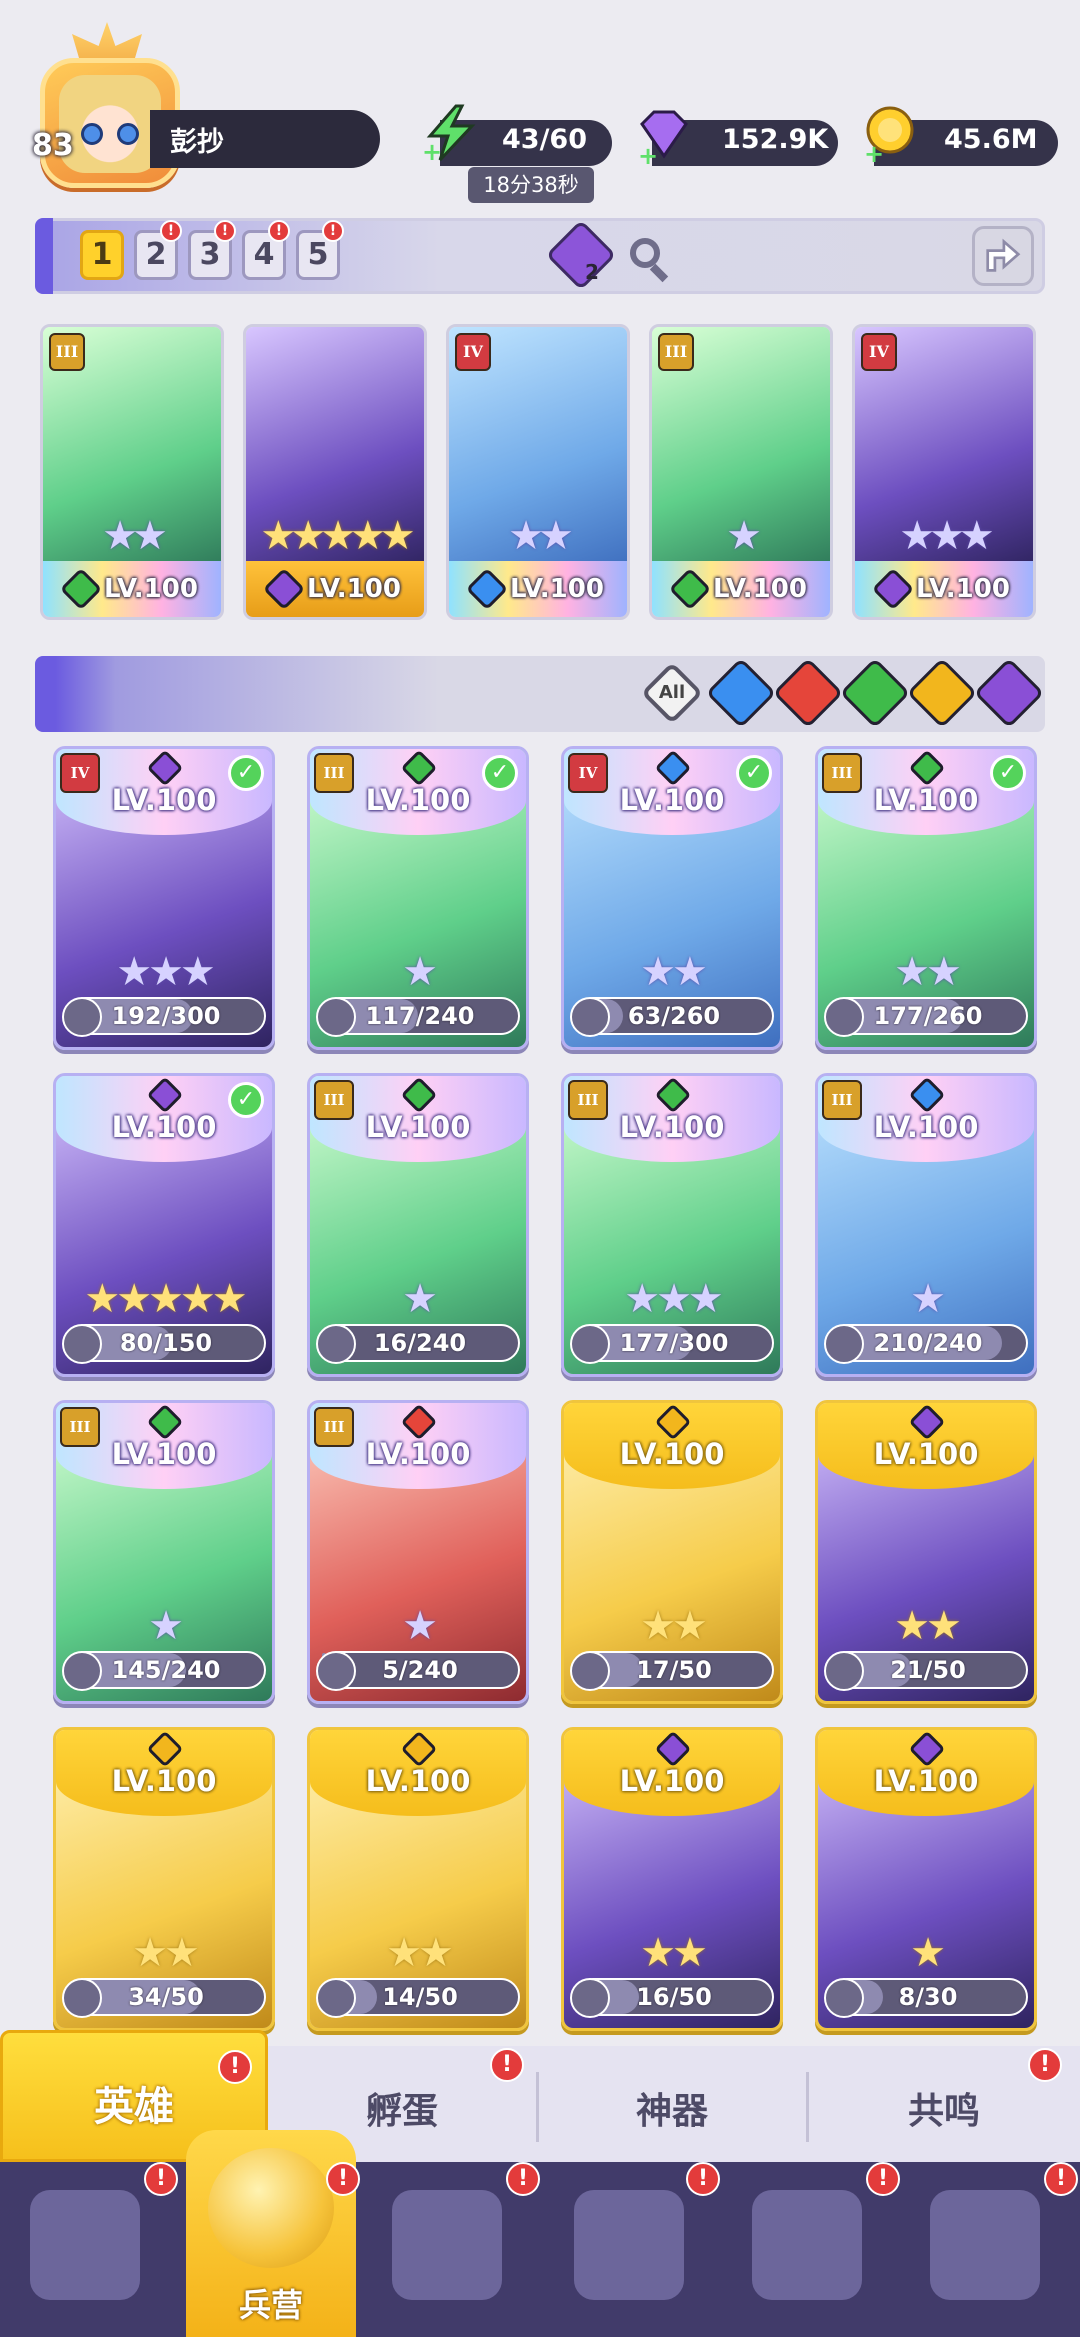 The image size is (1080, 2337). What do you see at coordinates (629, 2245) in the screenshot?
I see `nav-castle-icon` at bounding box center [629, 2245].